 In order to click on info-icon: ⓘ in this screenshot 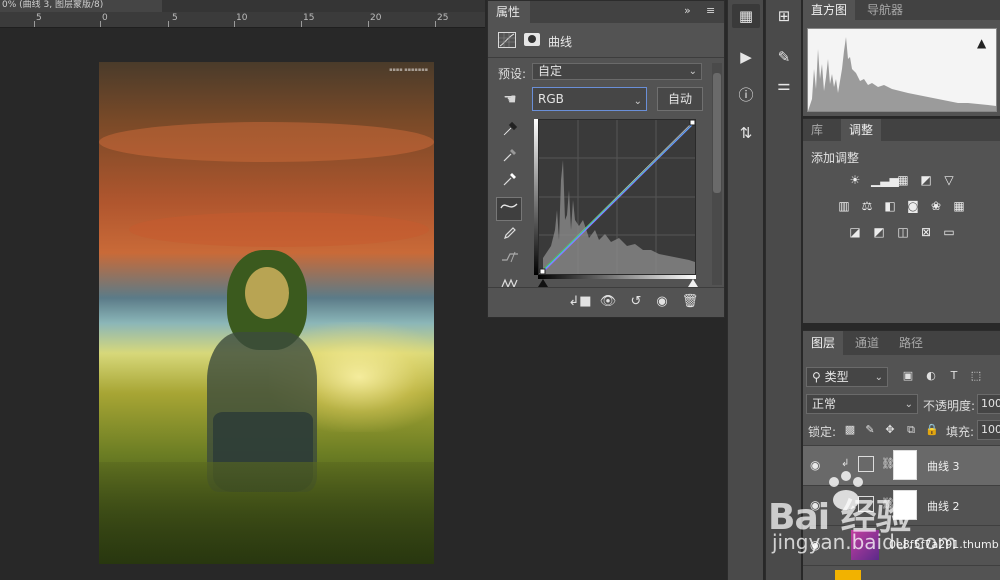, I will do `click(746, 95)`.